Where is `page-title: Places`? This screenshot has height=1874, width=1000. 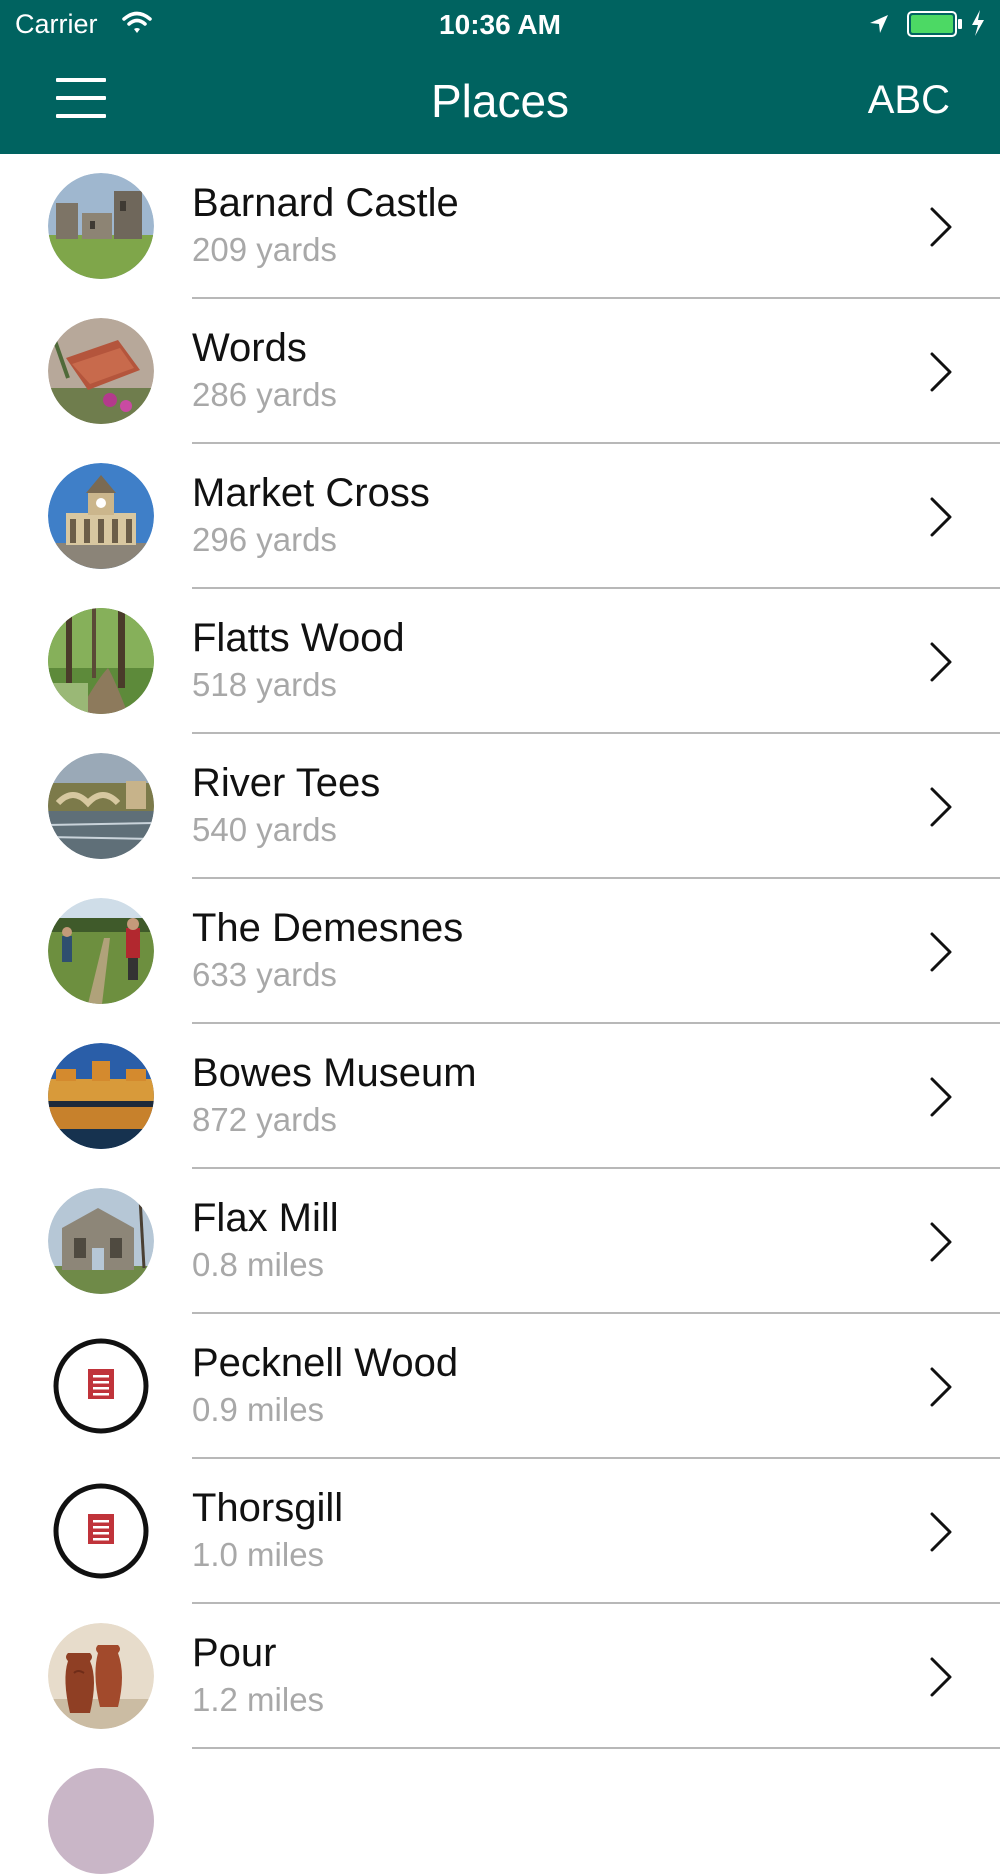
page-title: Places is located at coordinates (500, 101).